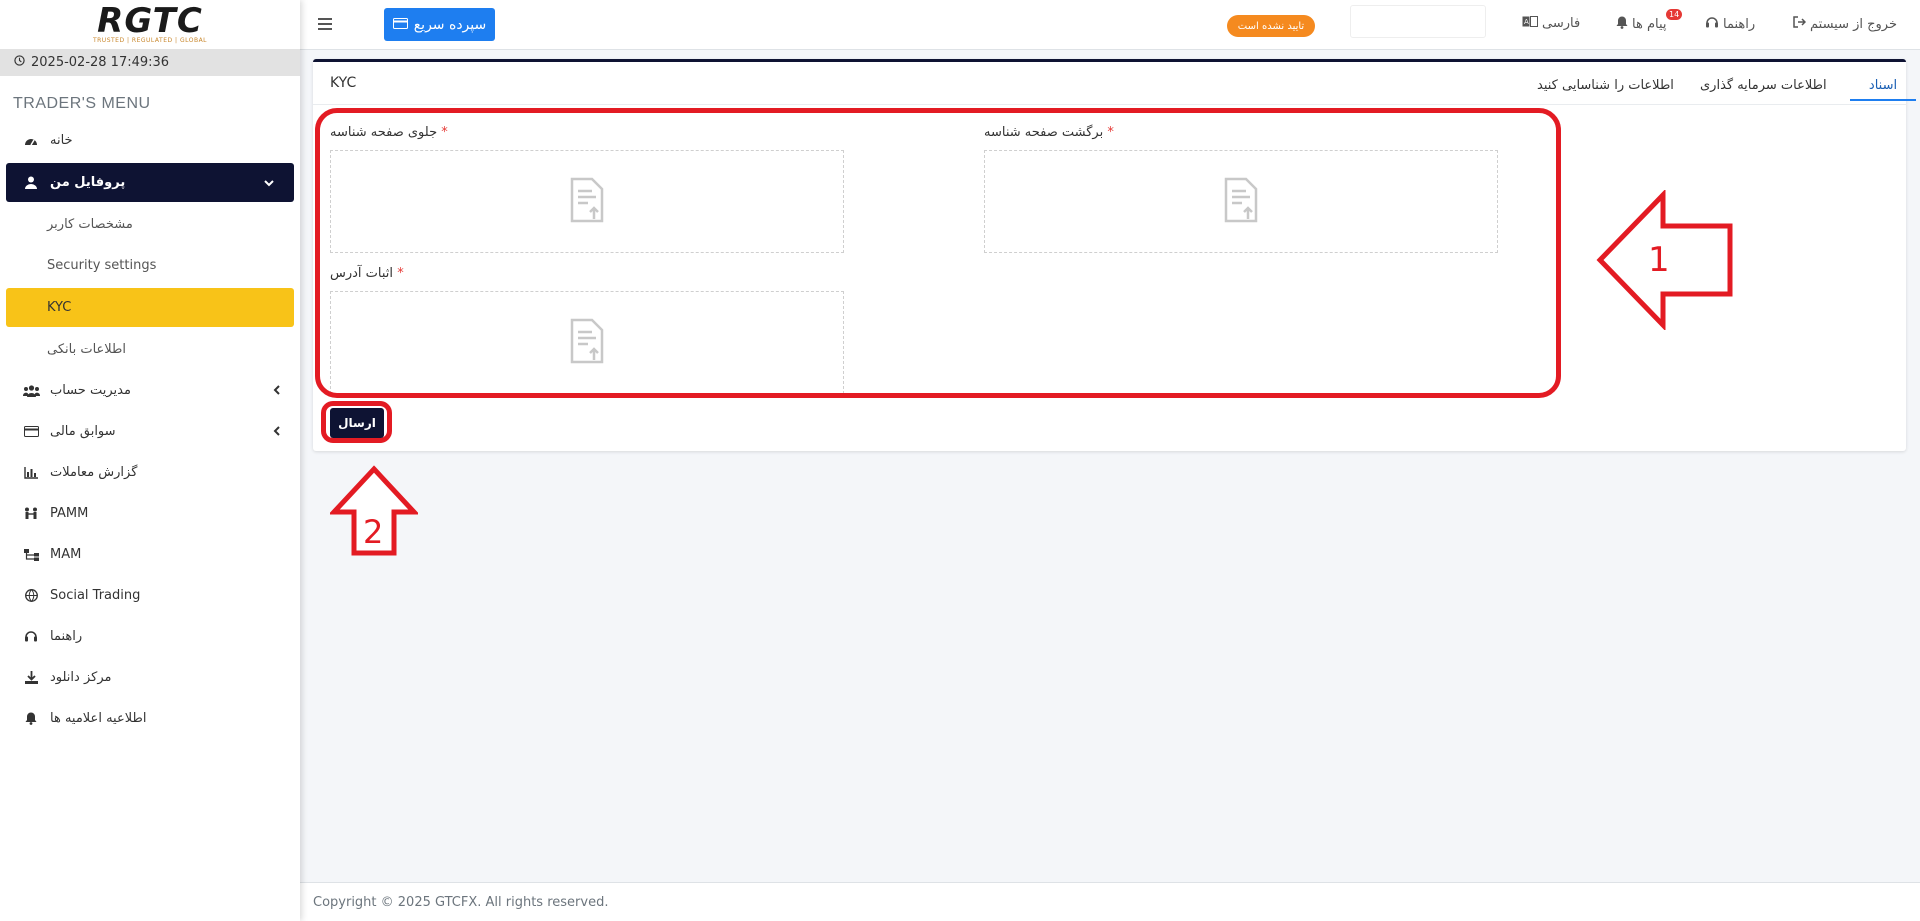 This screenshot has height=921, width=1920. I want to click on front-id-label: جلوی صفحه شناسه *, so click(389, 132).